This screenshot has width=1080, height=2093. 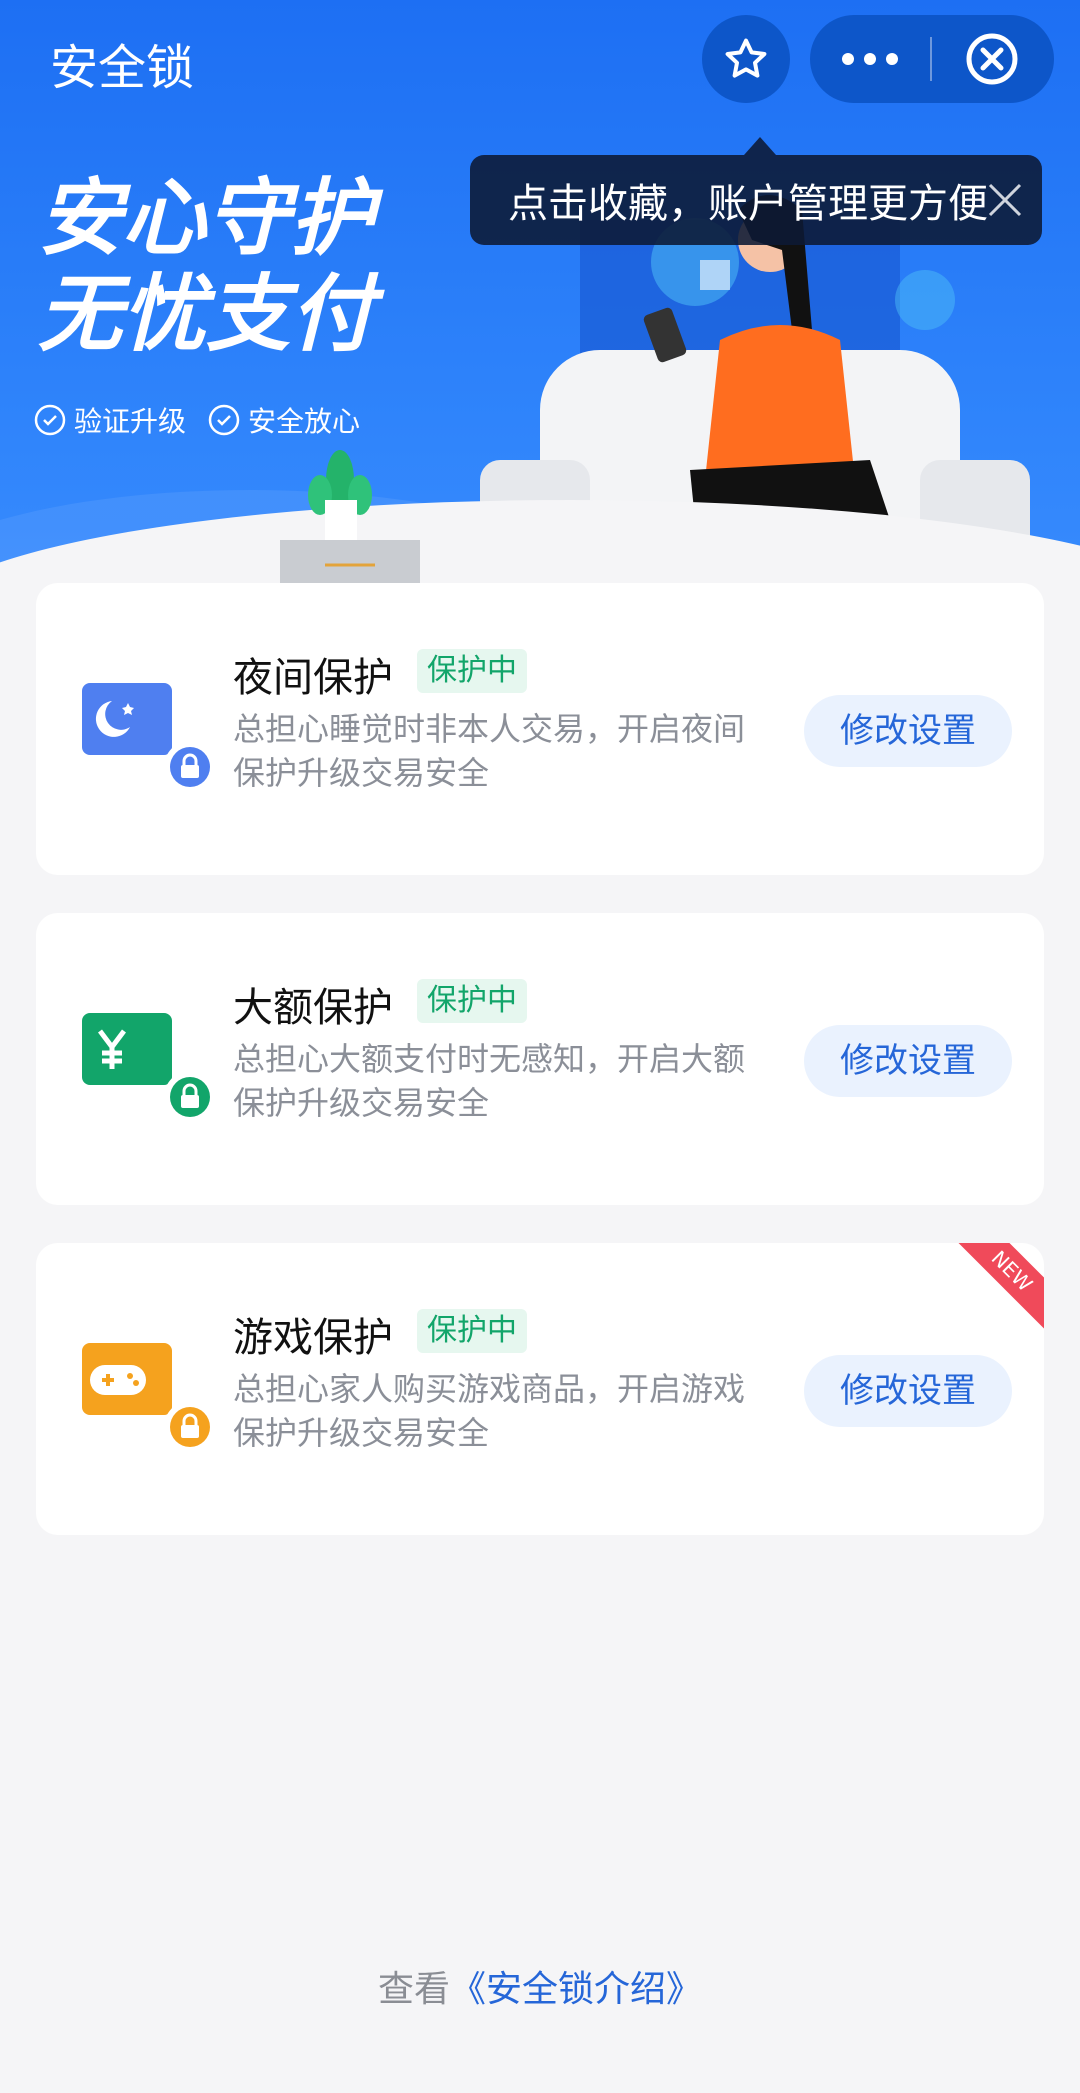 I want to click on card-title: 大额保护, so click(x=313, y=1008).